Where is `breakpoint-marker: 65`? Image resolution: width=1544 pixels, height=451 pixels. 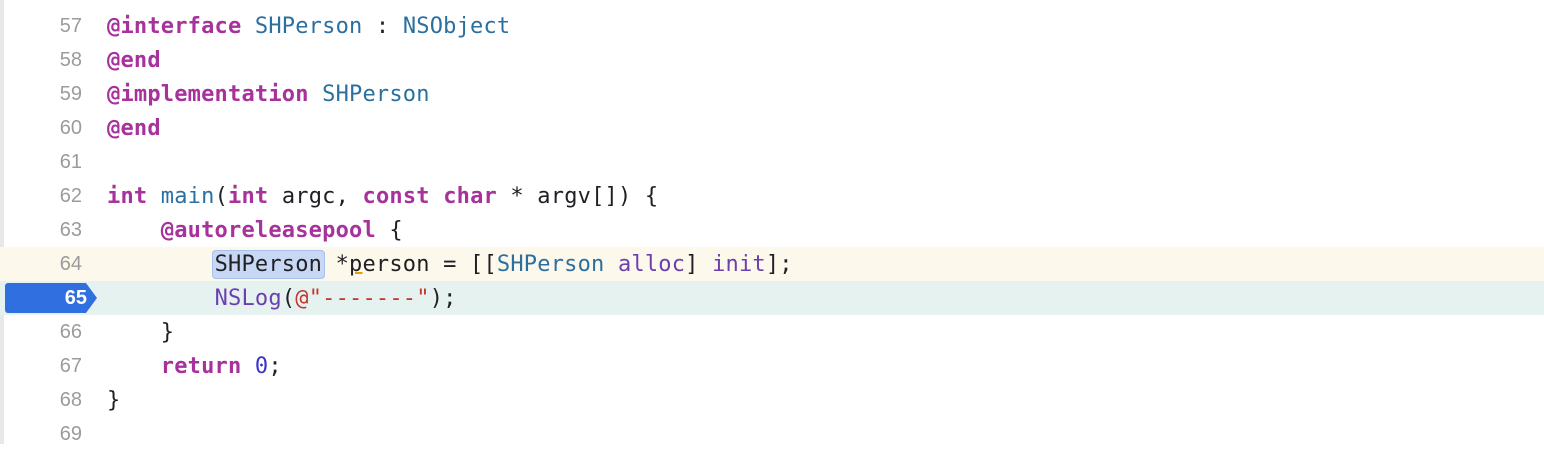
breakpoint-marker: 65 is located at coordinates (51, 298).